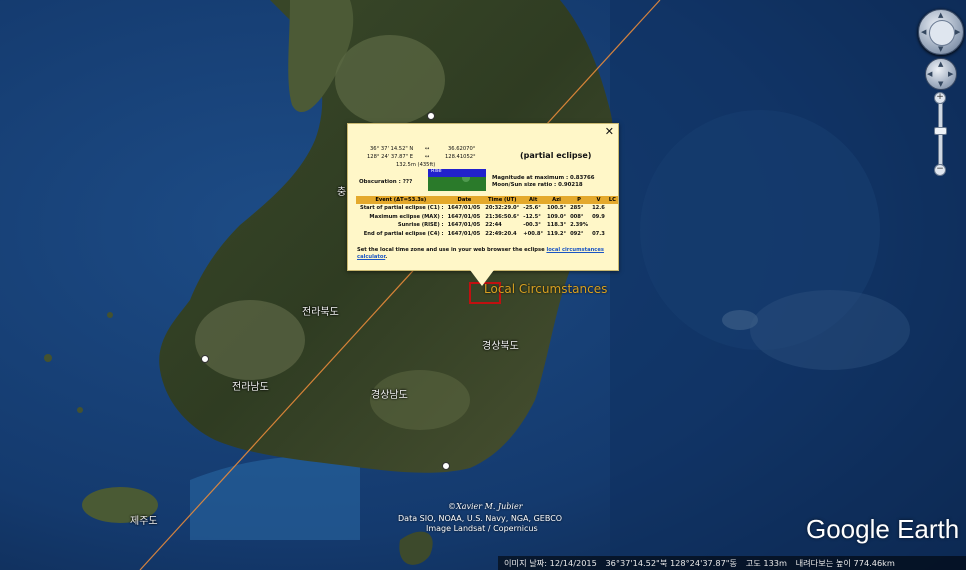  I want to click on eye-icon, so click(942, 33).